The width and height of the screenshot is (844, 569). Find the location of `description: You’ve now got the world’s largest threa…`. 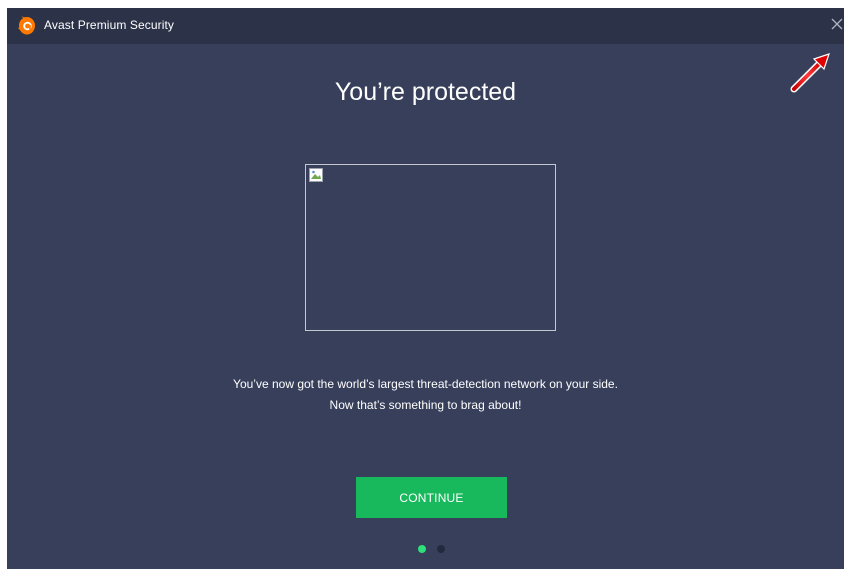

description: You’ve now got the world’s largest threa… is located at coordinates (425, 395).